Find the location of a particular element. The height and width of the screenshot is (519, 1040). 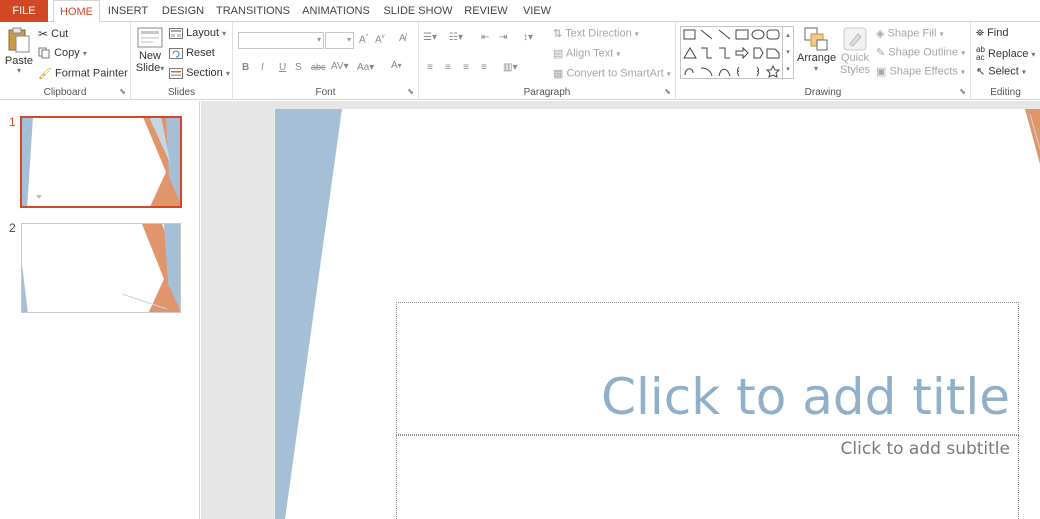

font-color-icon: A▾ is located at coordinates (396, 65).